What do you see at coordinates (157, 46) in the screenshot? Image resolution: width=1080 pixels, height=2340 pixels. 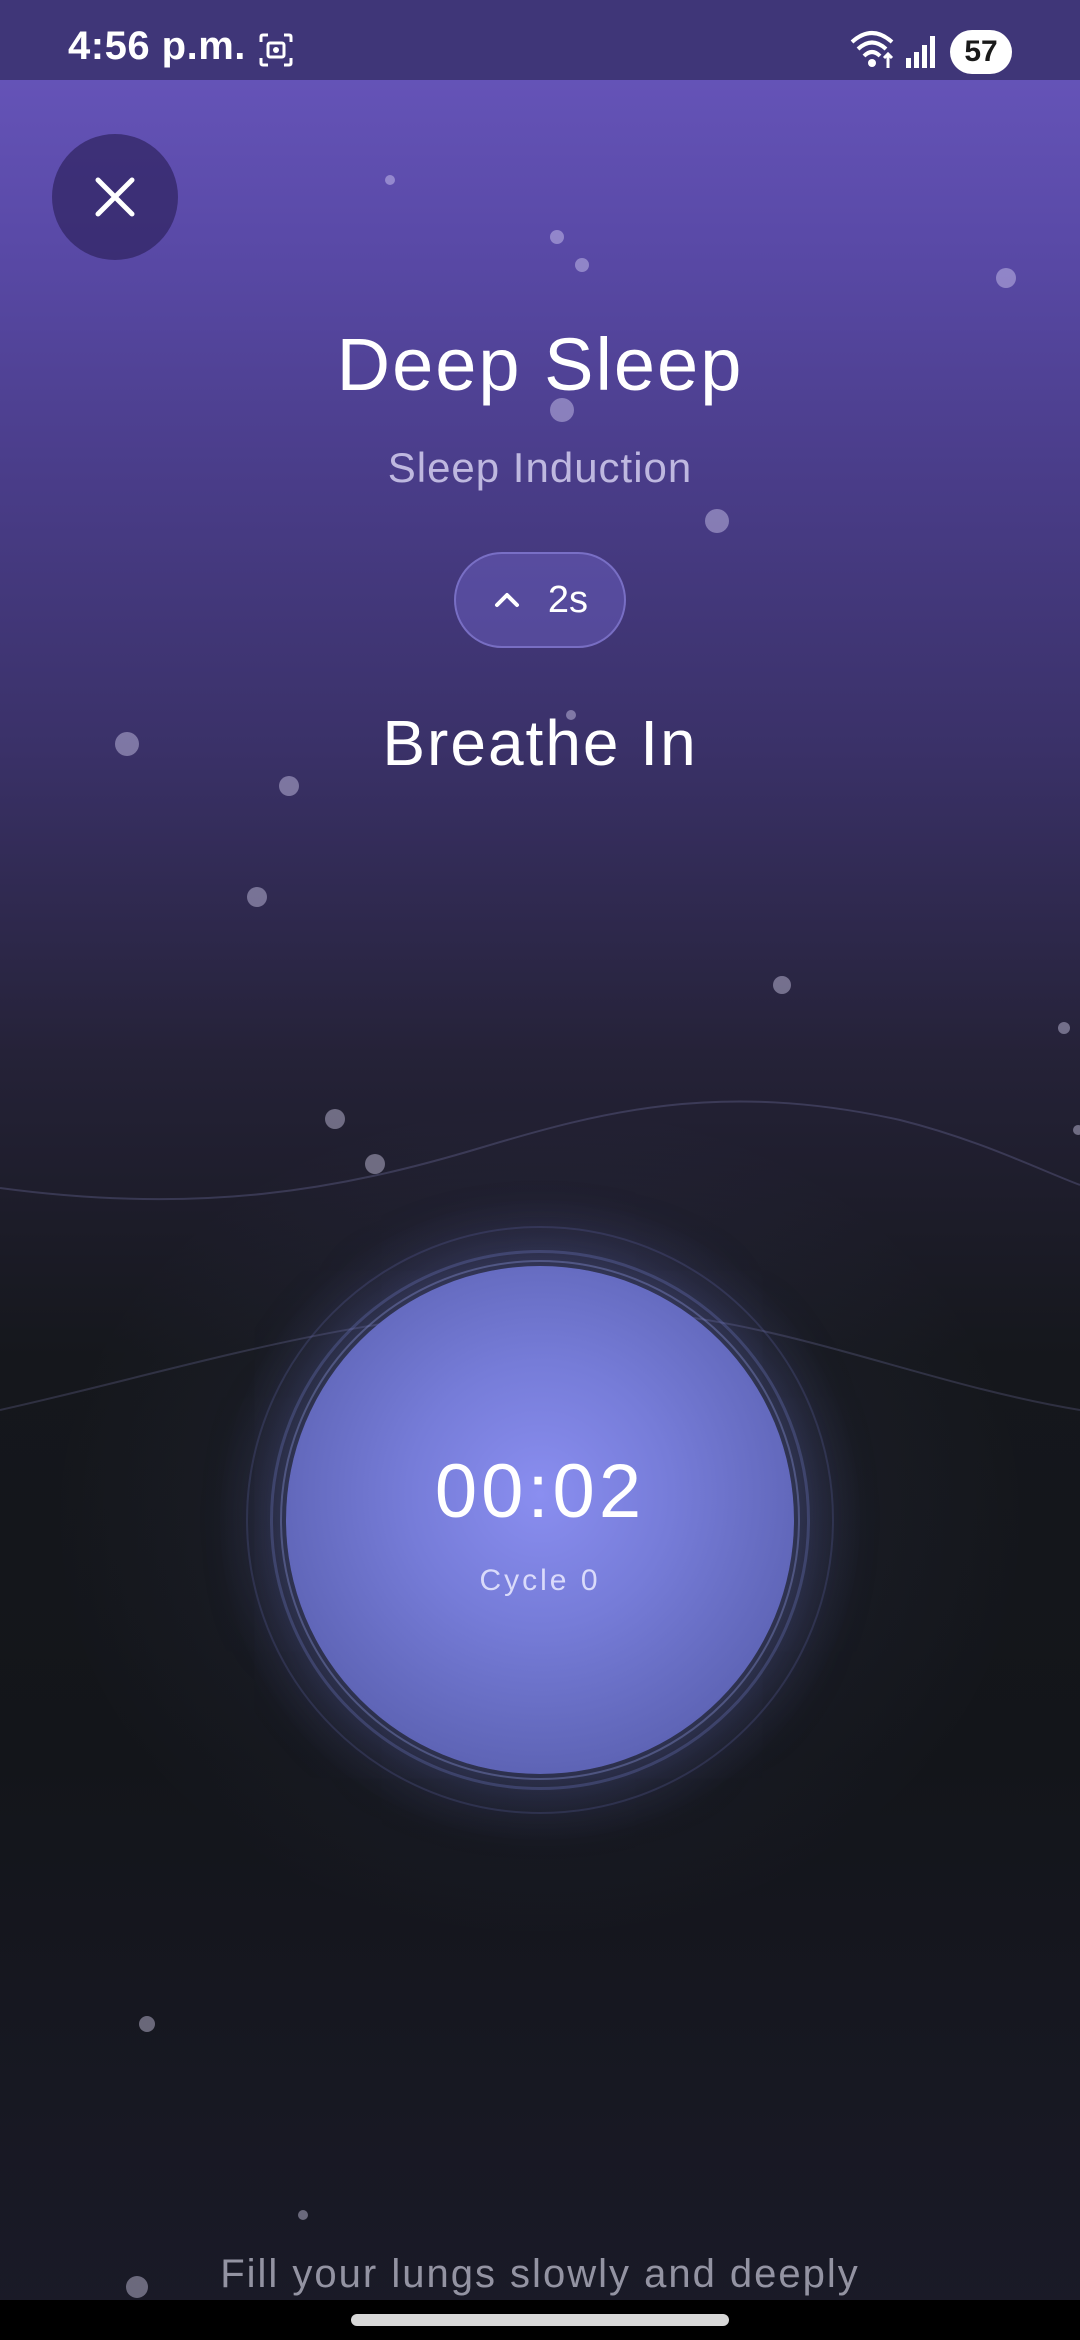 I see `status-time: 4:56 p.m.` at bounding box center [157, 46].